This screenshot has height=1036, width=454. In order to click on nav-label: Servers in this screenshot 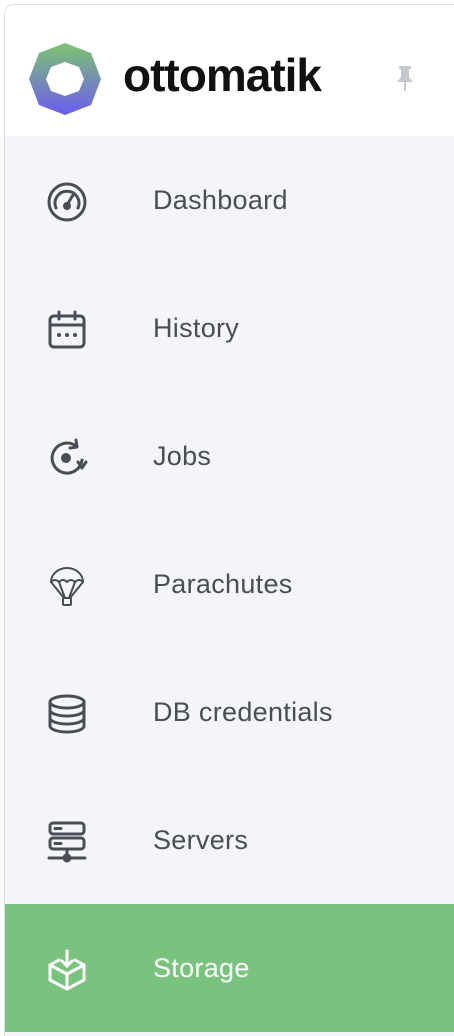, I will do `click(201, 840)`.